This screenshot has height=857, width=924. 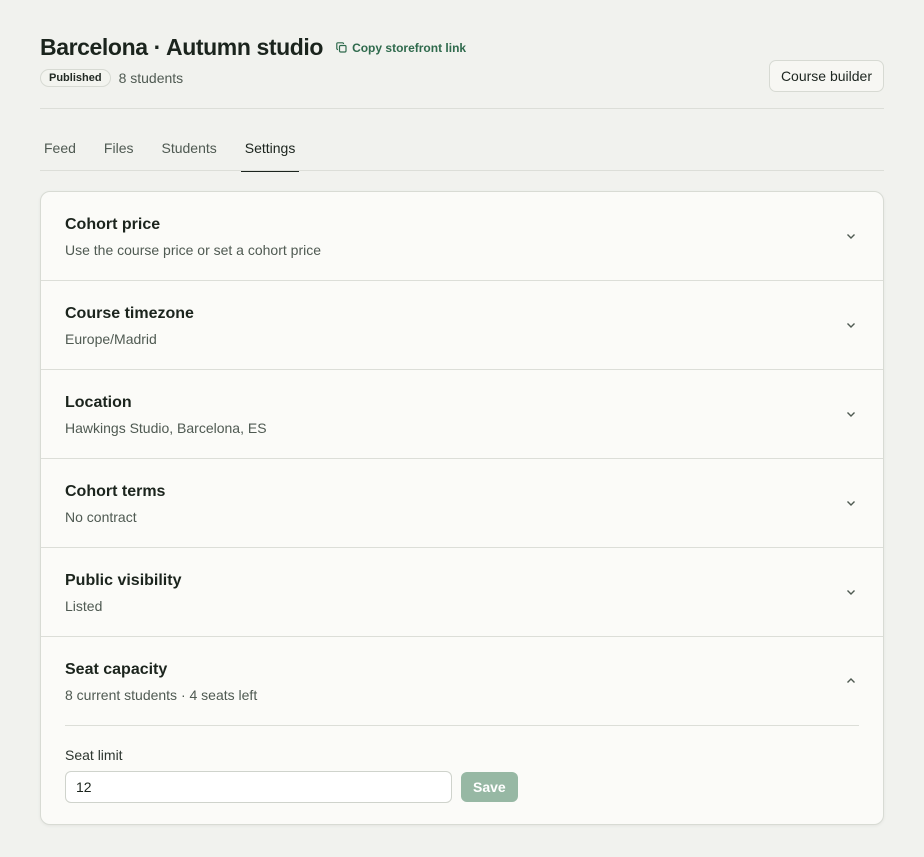 What do you see at coordinates (75, 78) in the screenshot?
I see `status-badge: Published` at bounding box center [75, 78].